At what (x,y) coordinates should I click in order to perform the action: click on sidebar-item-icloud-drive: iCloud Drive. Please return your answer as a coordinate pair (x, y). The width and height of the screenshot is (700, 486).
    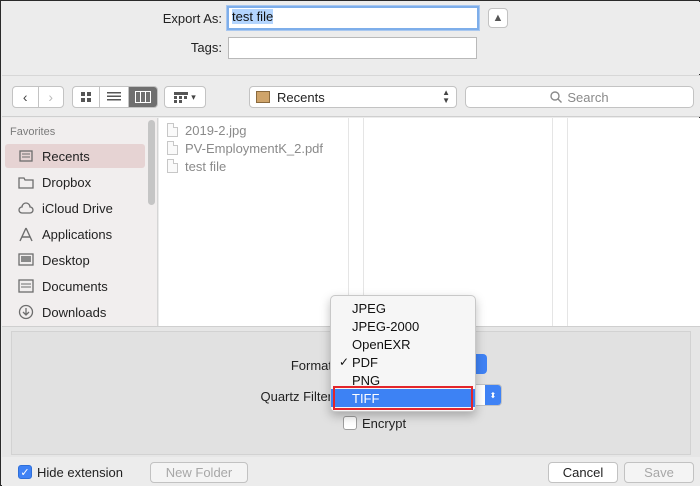
    Looking at the image, I should click on (75, 208).